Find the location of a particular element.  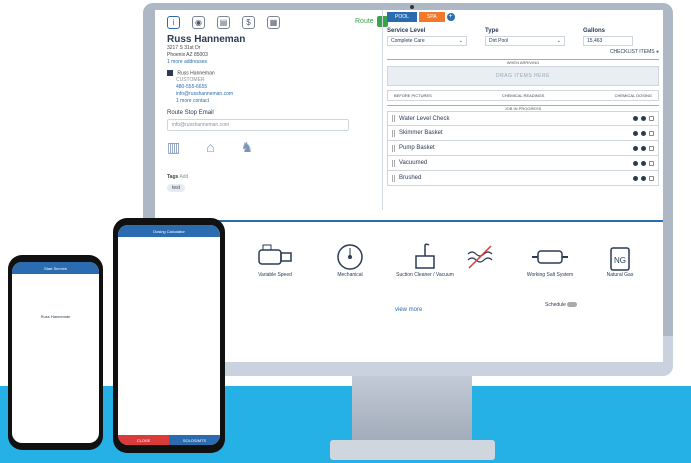

chemical-readings: CHEMICAL READINGS is located at coordinates (523, 95).